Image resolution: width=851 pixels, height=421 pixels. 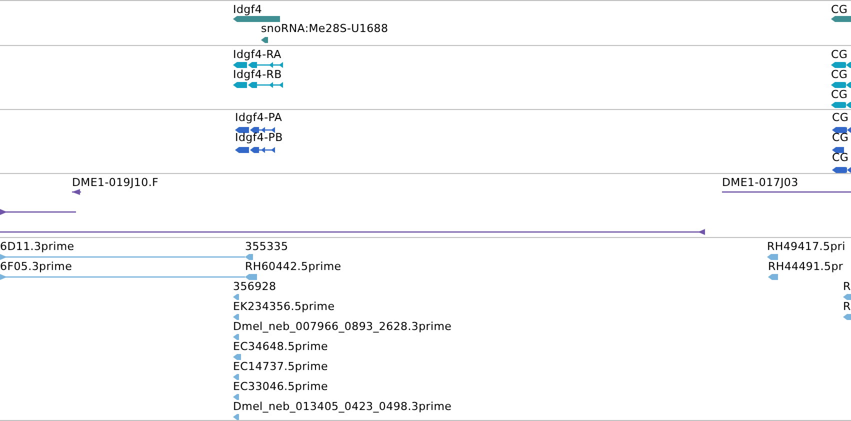 I want to click on feature-label: DME1-019J10.F, so click(x=115, y=182).